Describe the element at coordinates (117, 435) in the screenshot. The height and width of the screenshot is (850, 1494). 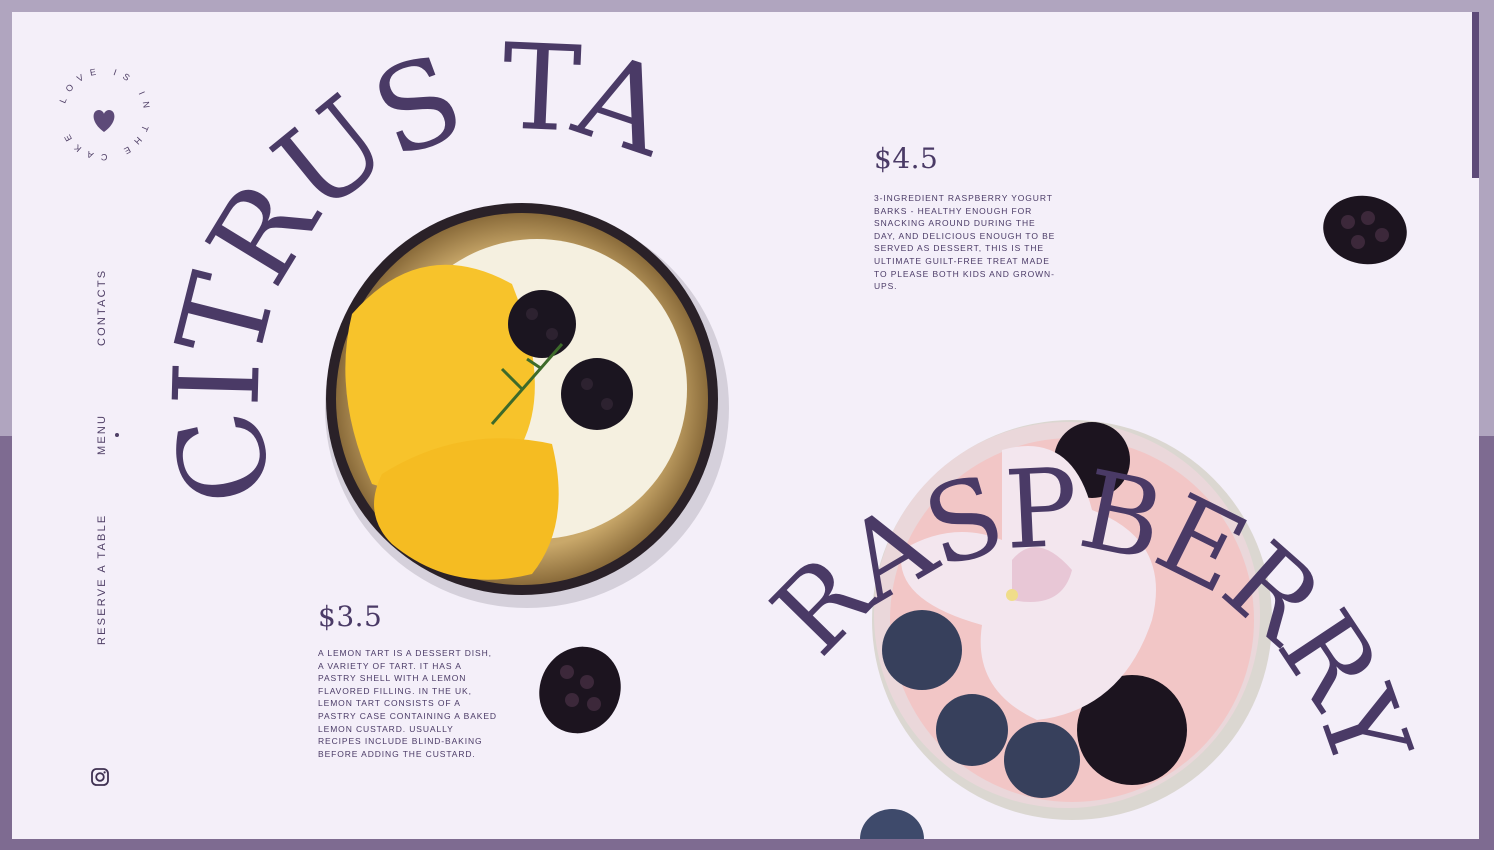
I see `nav-active-dot` at that location.